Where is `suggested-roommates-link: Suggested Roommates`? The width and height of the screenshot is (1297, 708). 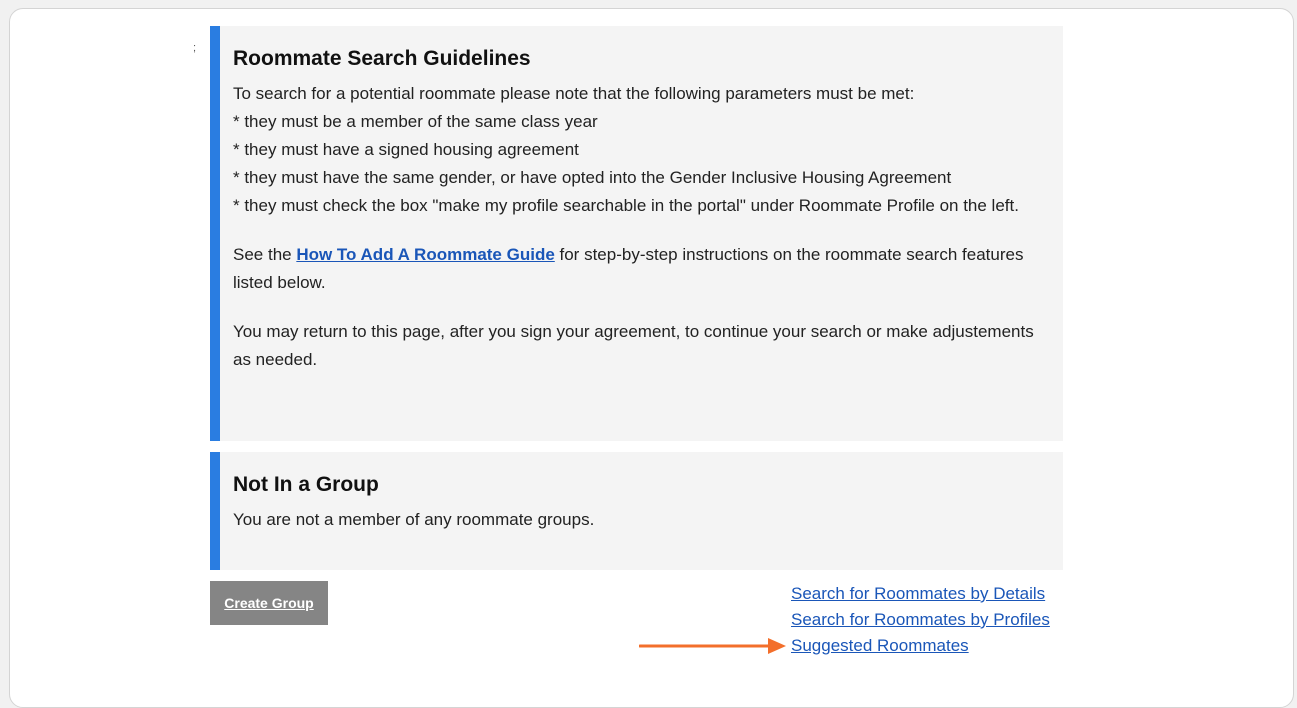 suggested-roommates-link: Suggested Roommates is located at coordinates (941, 646).